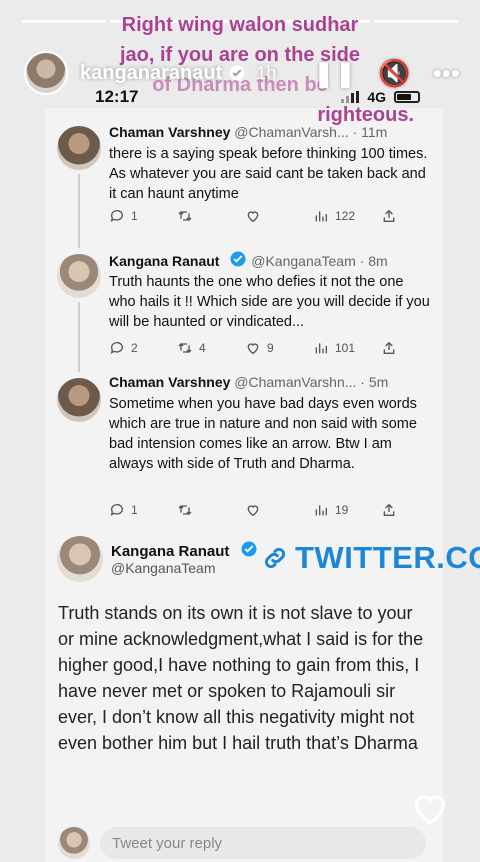 The image size is (480, 862). I want to click on views-button: 122, so click(347, 216).